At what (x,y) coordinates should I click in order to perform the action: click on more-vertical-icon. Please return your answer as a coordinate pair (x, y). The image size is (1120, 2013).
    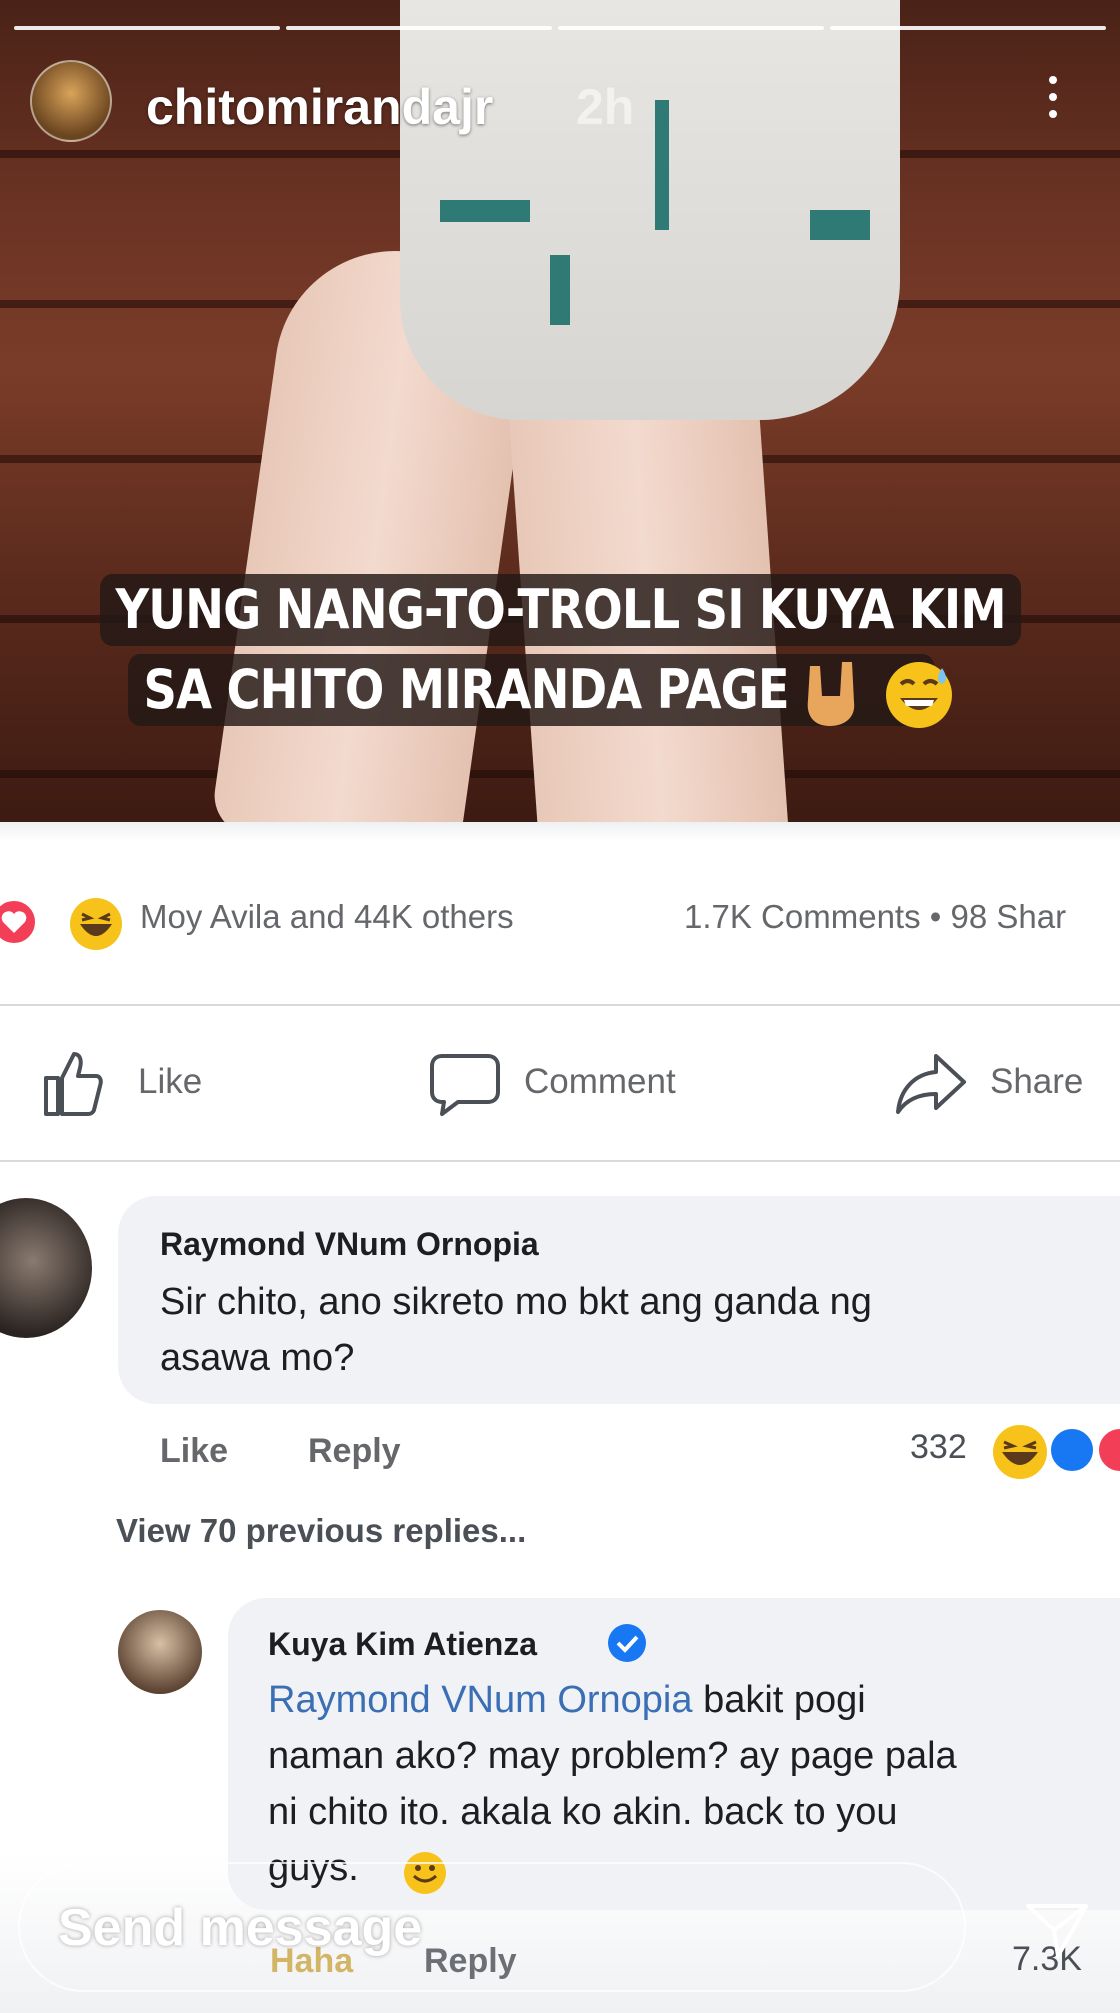
    Looking at the image, I should click on (1053, 99).